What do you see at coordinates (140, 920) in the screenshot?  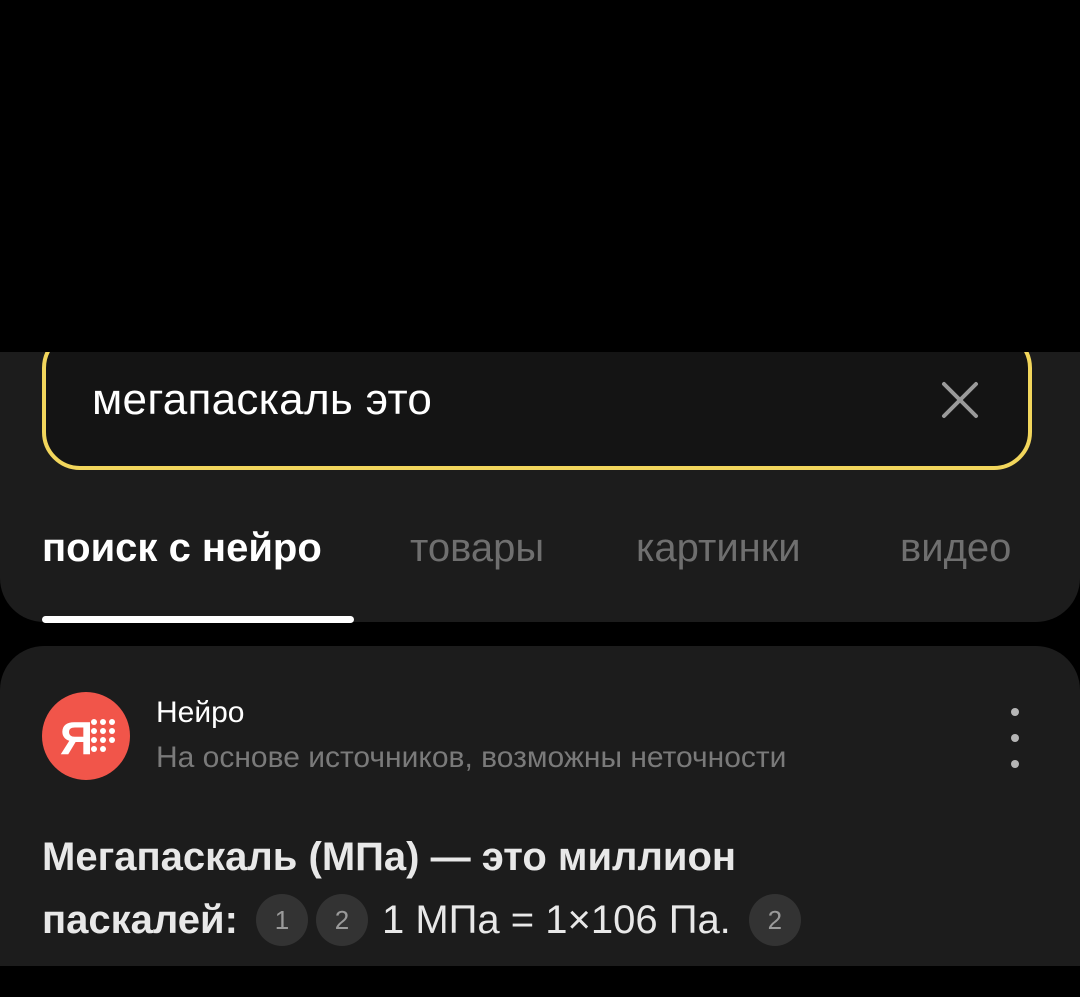 I see `answer-bold-term: паскалей:` at bounding box center [140, 920].